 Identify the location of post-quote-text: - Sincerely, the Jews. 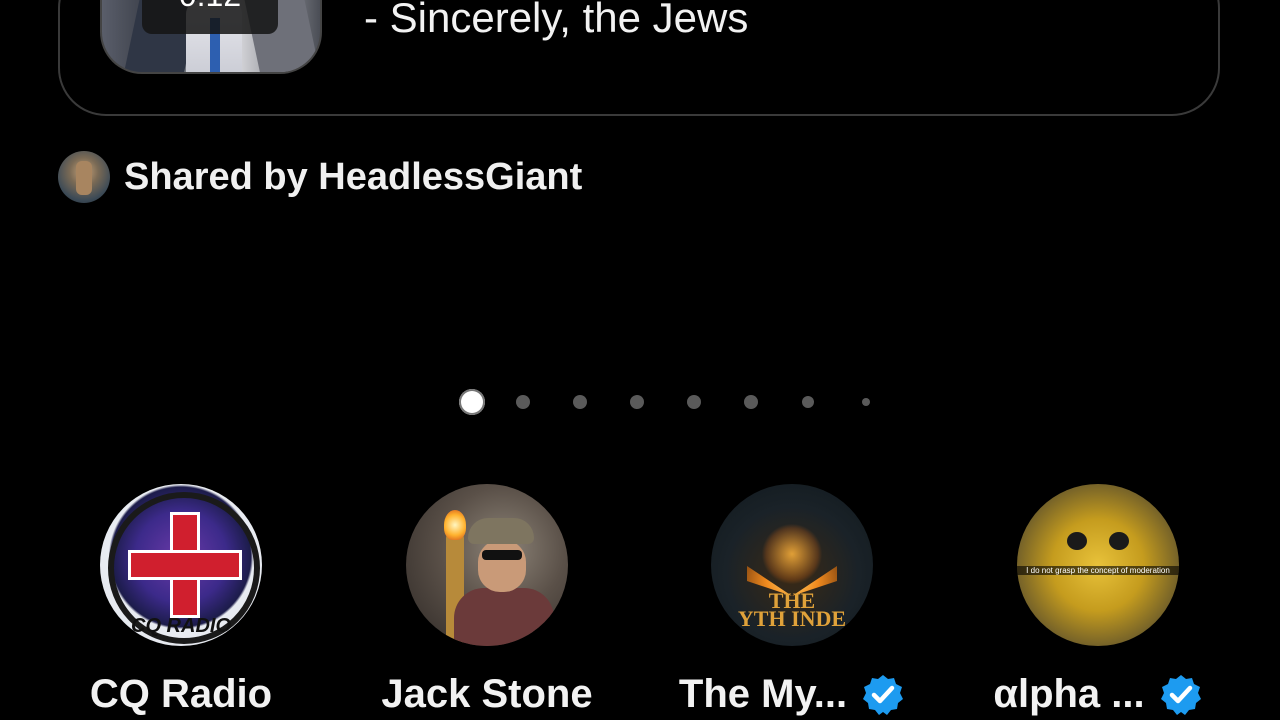
(556, 20).